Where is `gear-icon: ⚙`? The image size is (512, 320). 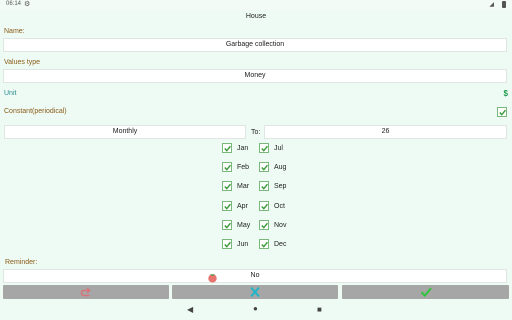 gear-icon: ⚙ is located at coordinates (27, 4).